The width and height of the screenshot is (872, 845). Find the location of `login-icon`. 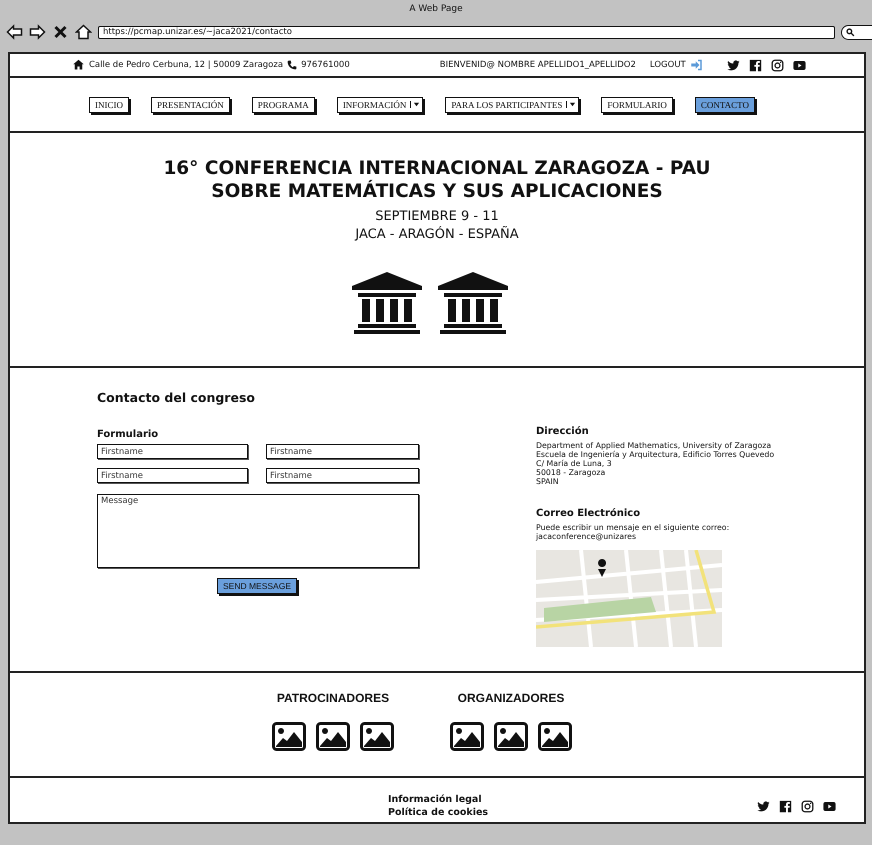

login-icon is located at coordinates (696, 65).